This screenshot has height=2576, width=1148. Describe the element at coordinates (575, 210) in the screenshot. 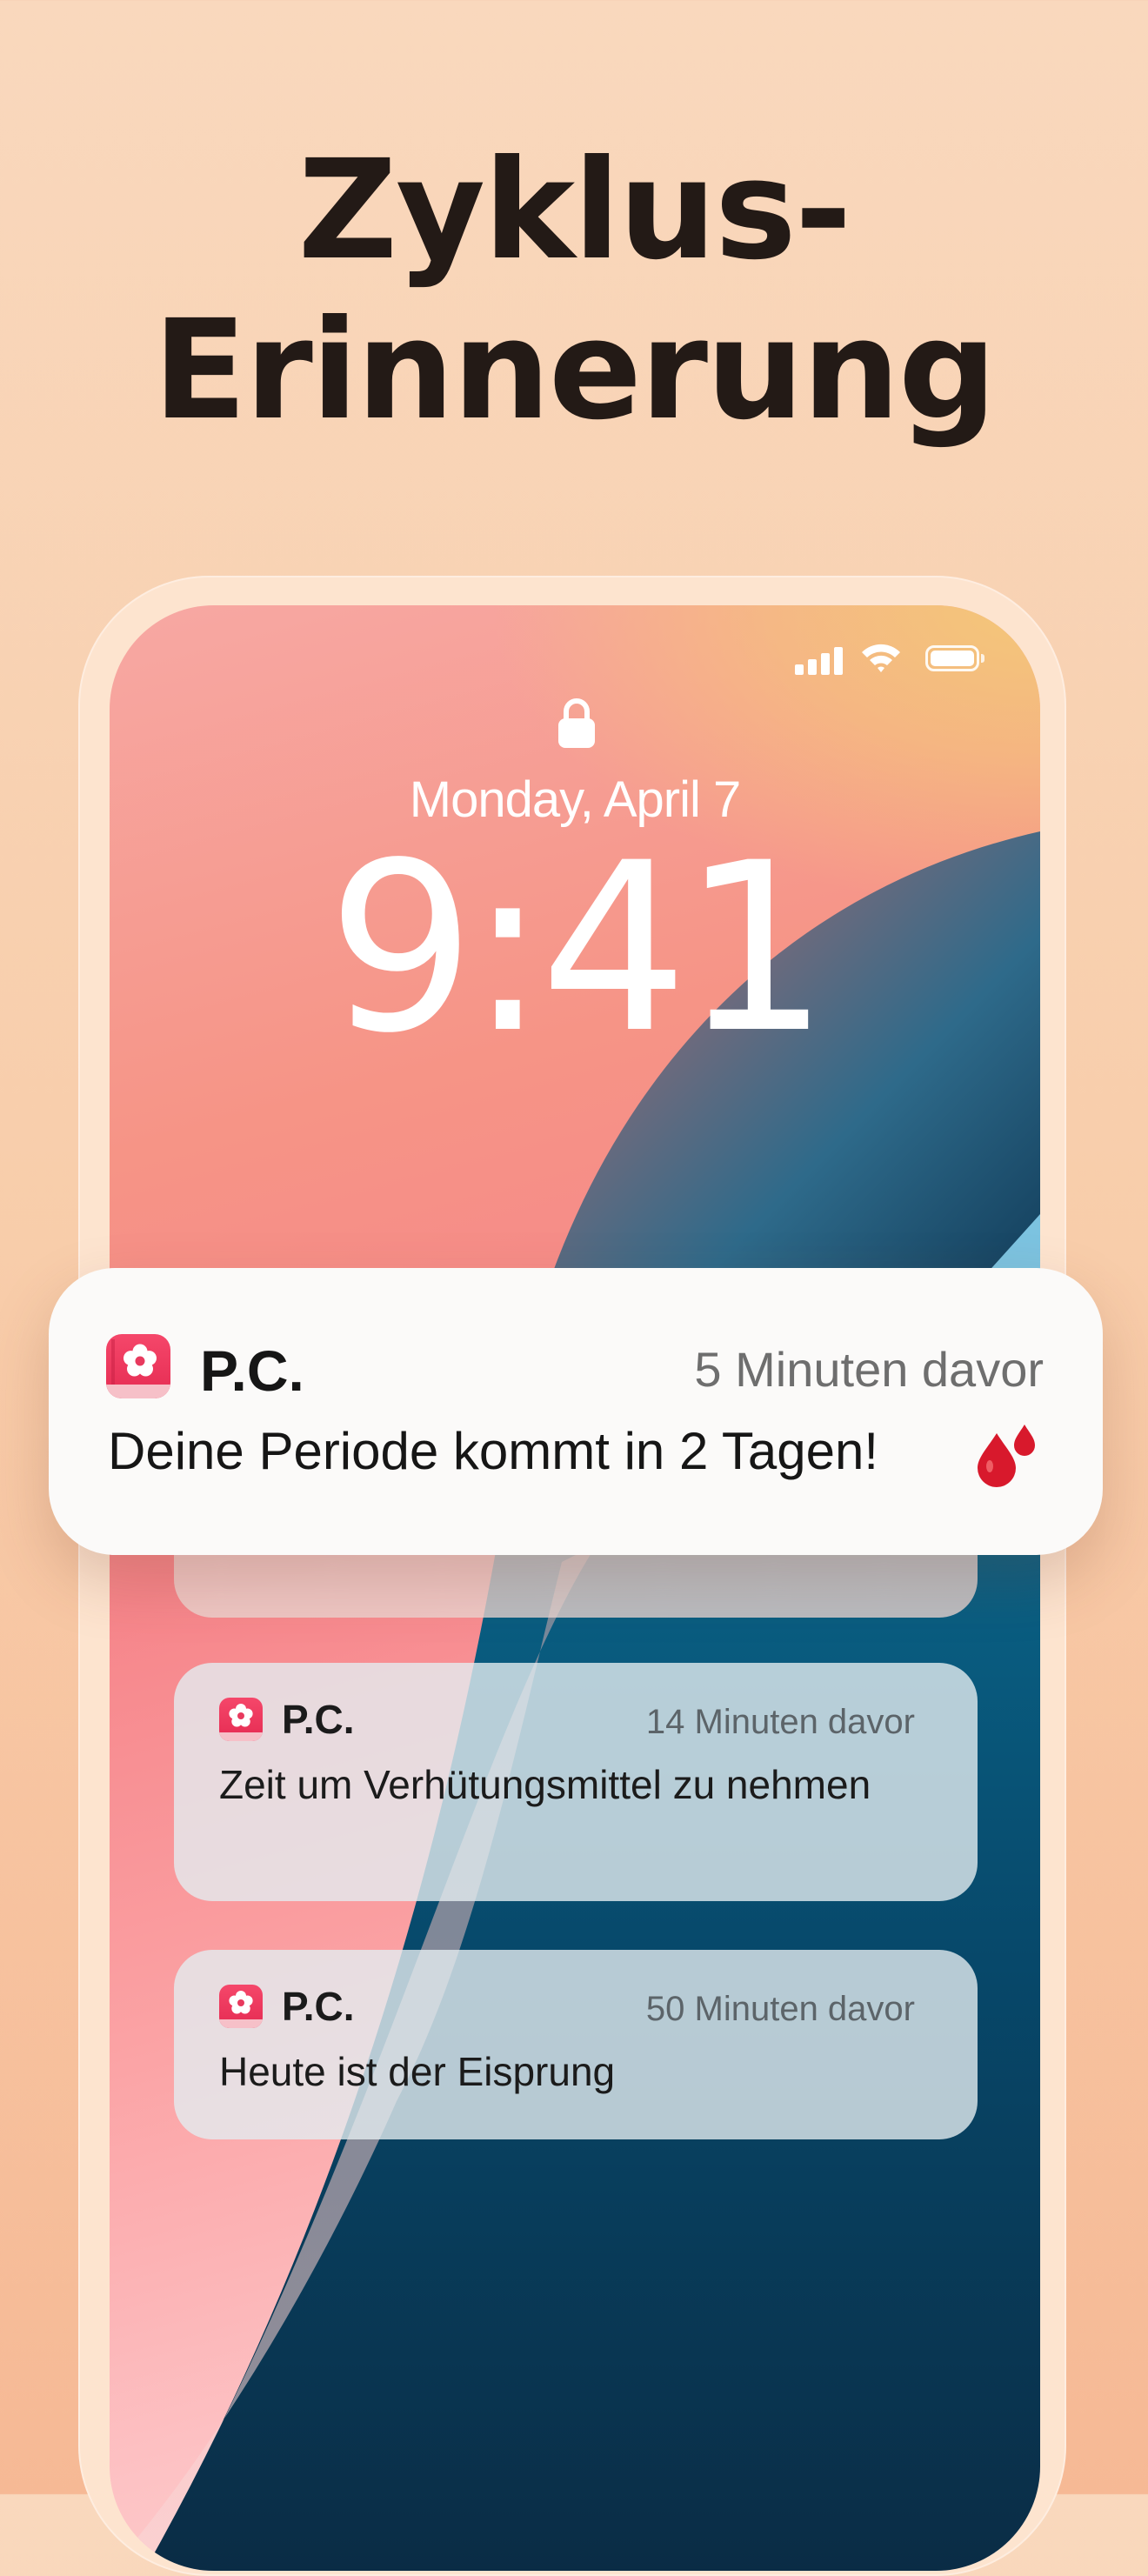

I see `headline-line-1: Zyklus-` at that location.